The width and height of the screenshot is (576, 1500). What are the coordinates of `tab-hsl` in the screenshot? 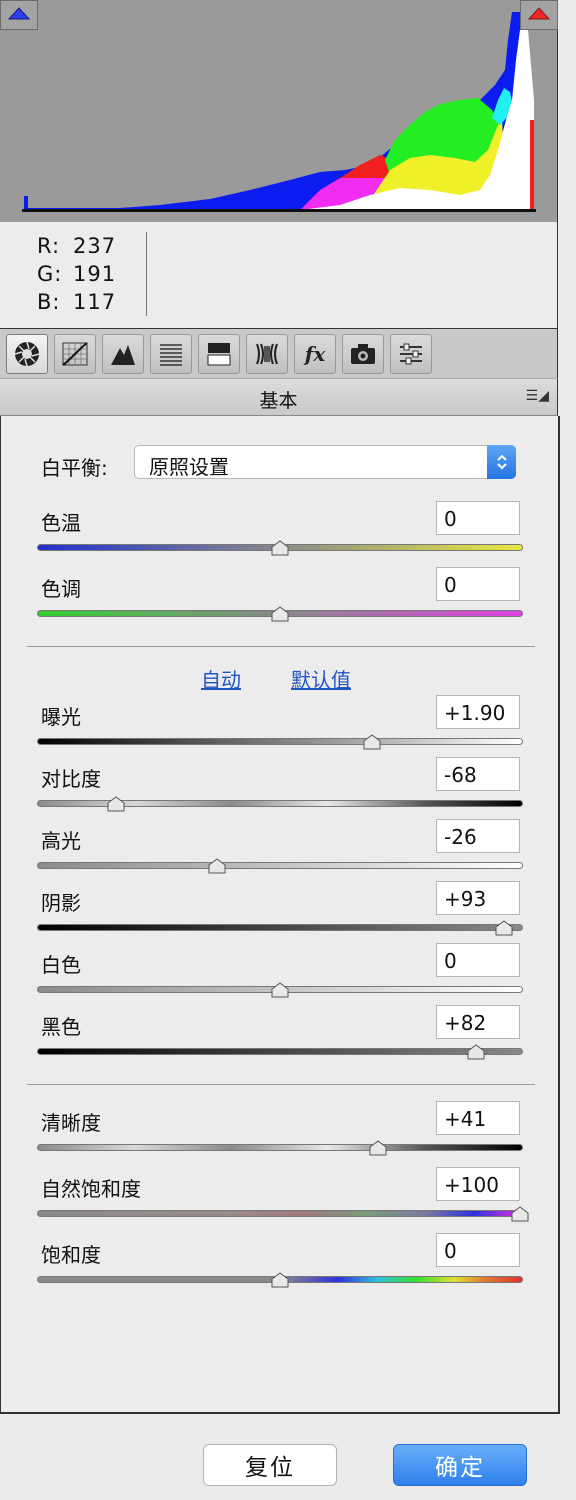 It's located at (171, 354).